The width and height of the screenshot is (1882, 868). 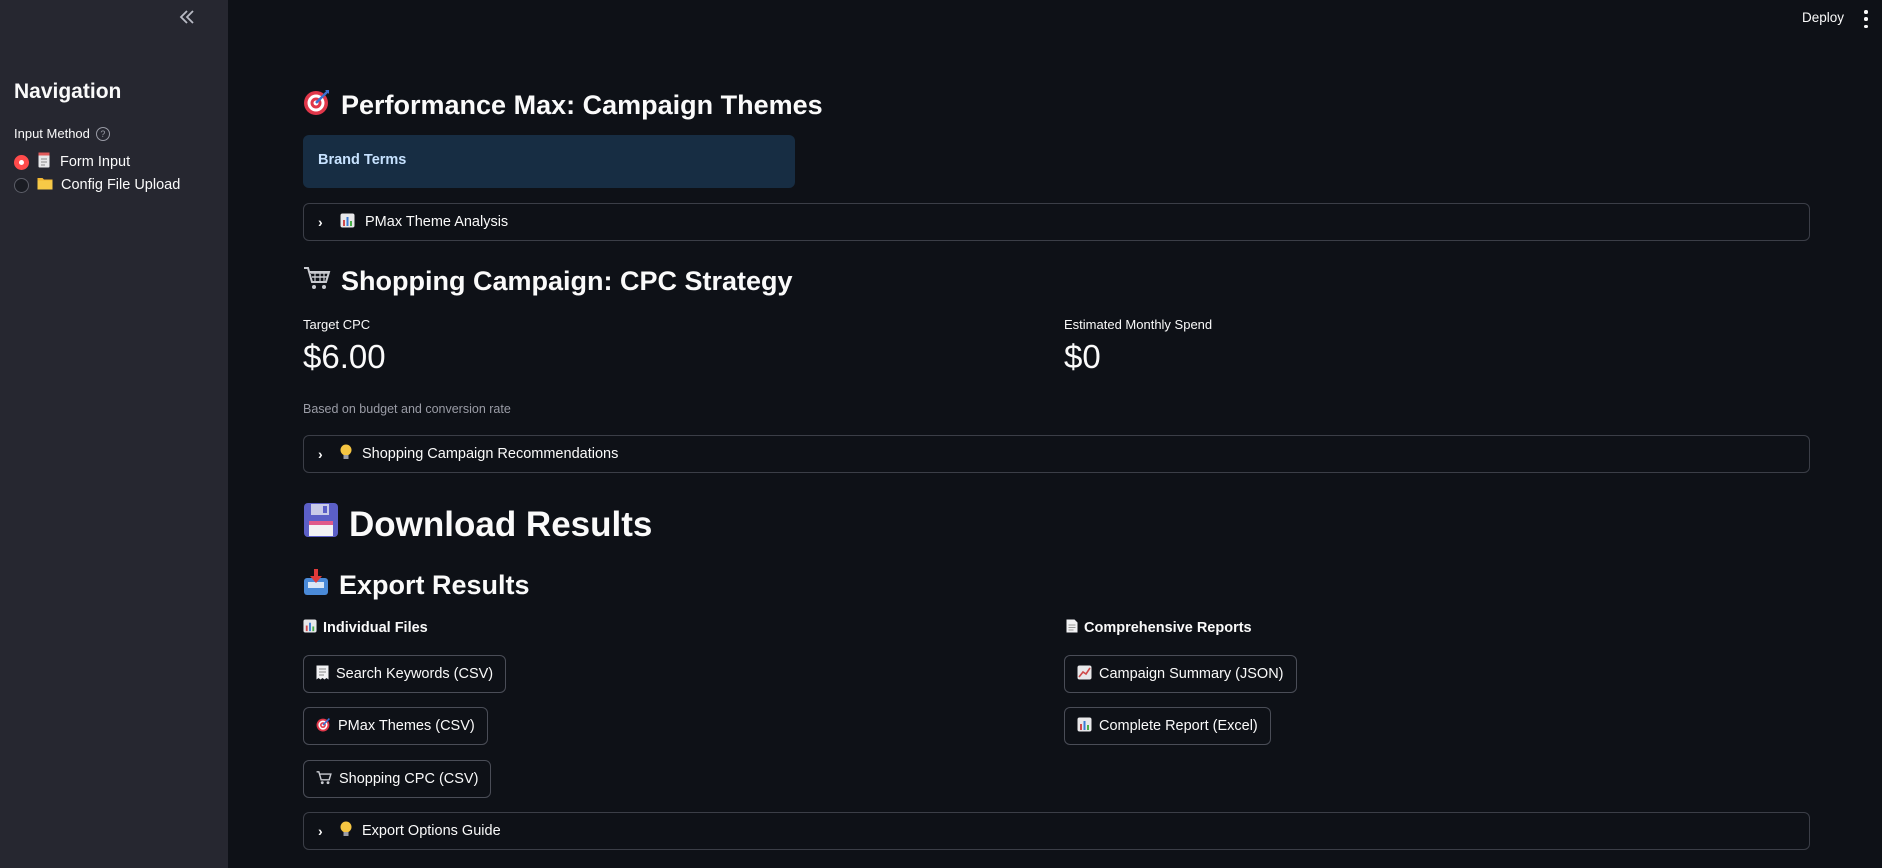 I want to click on radio-unselected-icon, so click(x=21, y=185).